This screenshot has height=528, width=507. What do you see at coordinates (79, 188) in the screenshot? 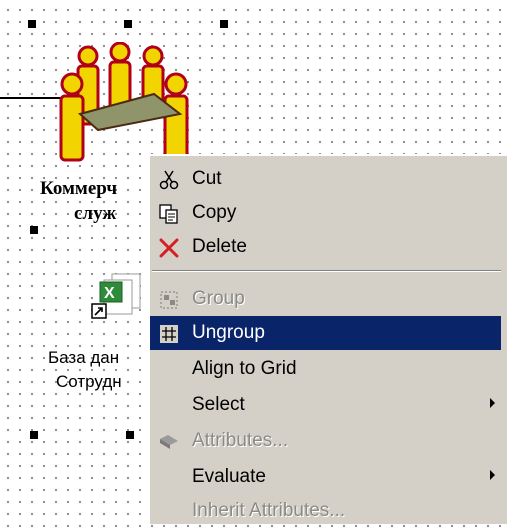
I see `node-label-commercial: Коммерч` at bounding box center [79, 188].